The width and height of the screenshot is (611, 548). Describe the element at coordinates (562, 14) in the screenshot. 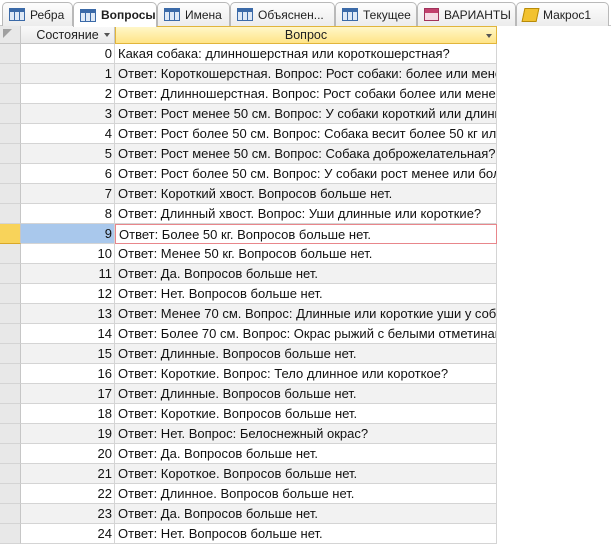

I see `tab-makros1: Макрос1` at that location.